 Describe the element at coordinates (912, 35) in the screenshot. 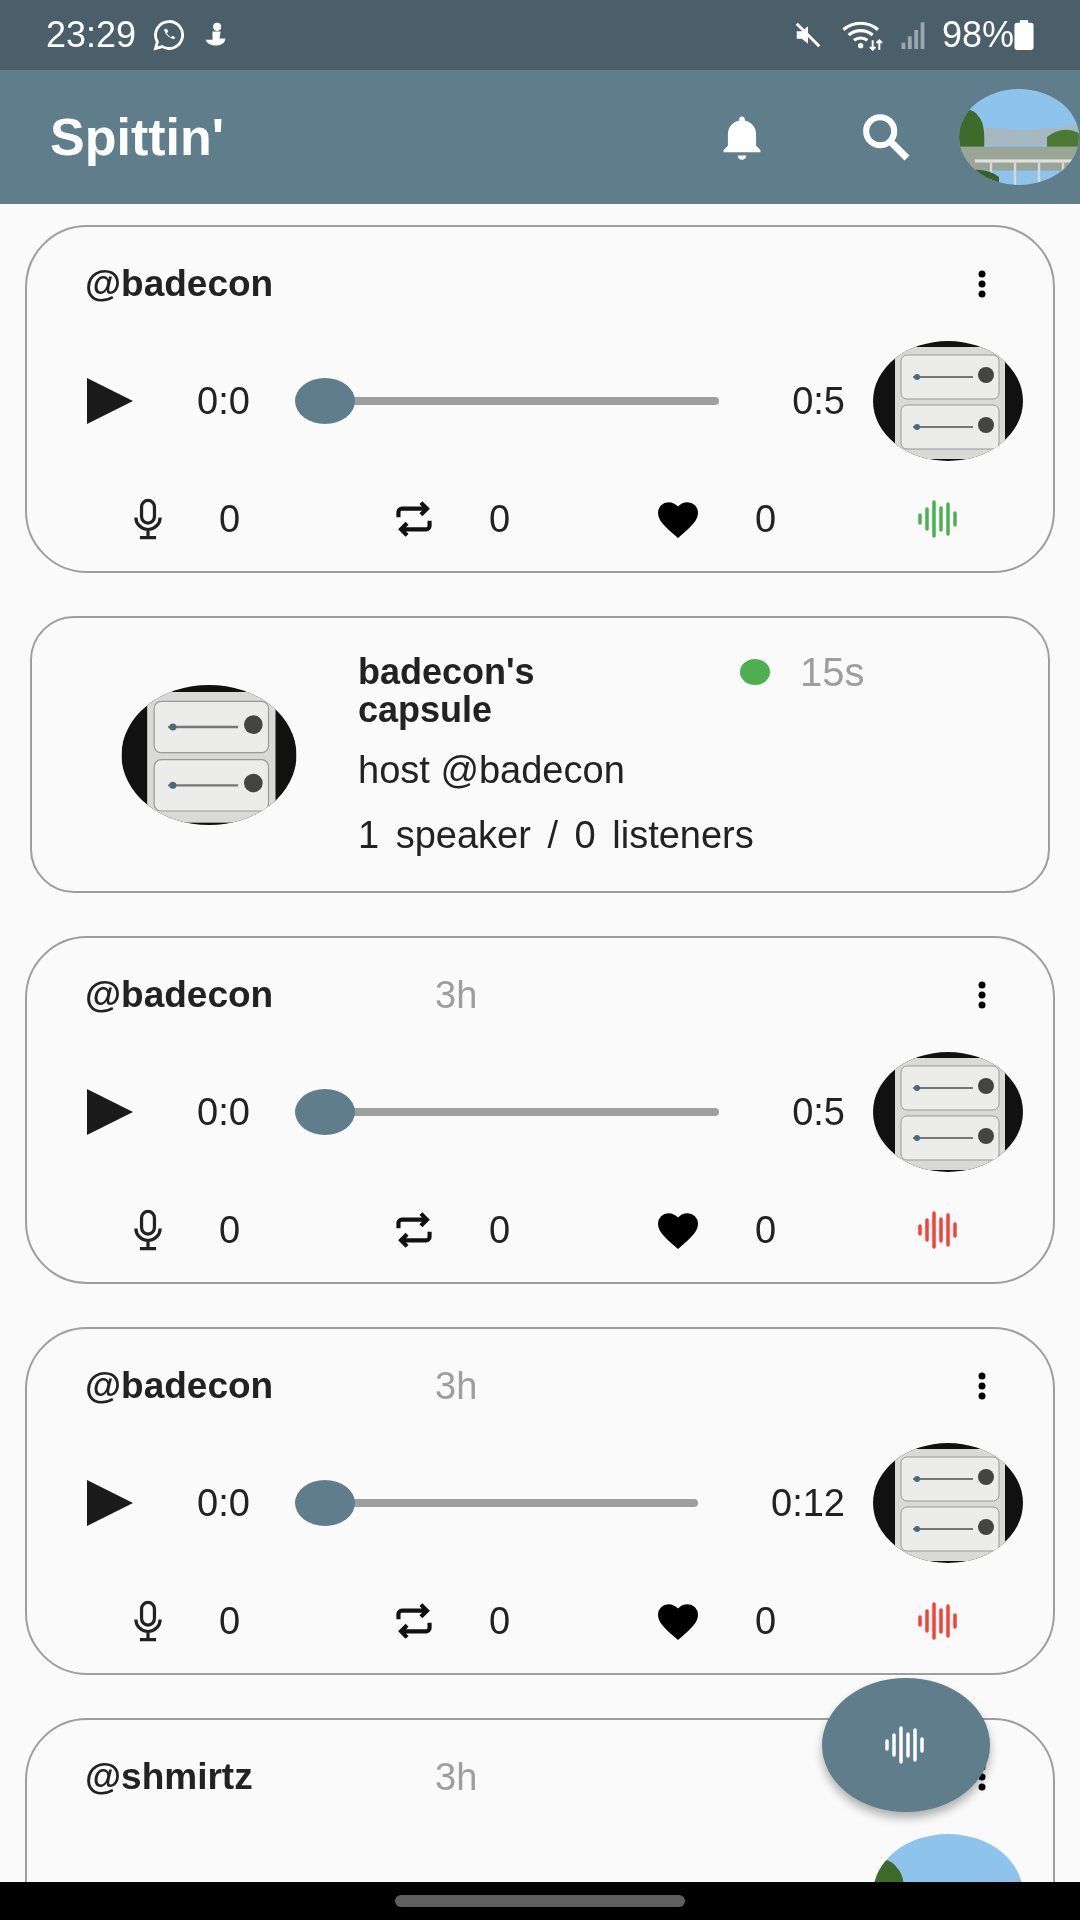

I see `signal-icon` at that location.